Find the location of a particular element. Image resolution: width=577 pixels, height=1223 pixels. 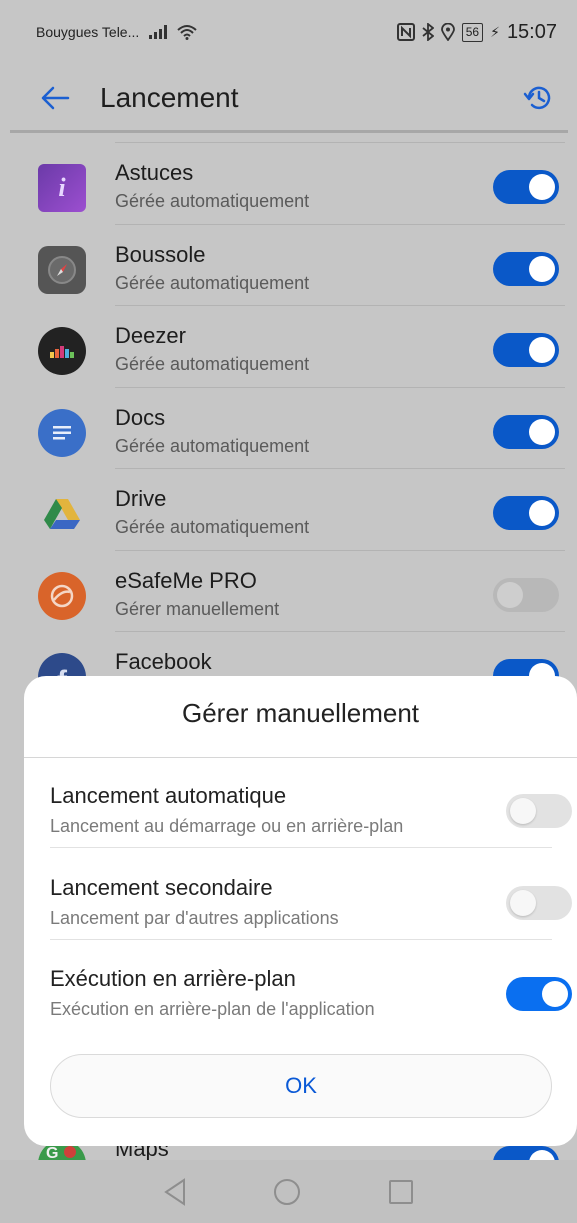

compass-icon is located at coordinates (62, 269).